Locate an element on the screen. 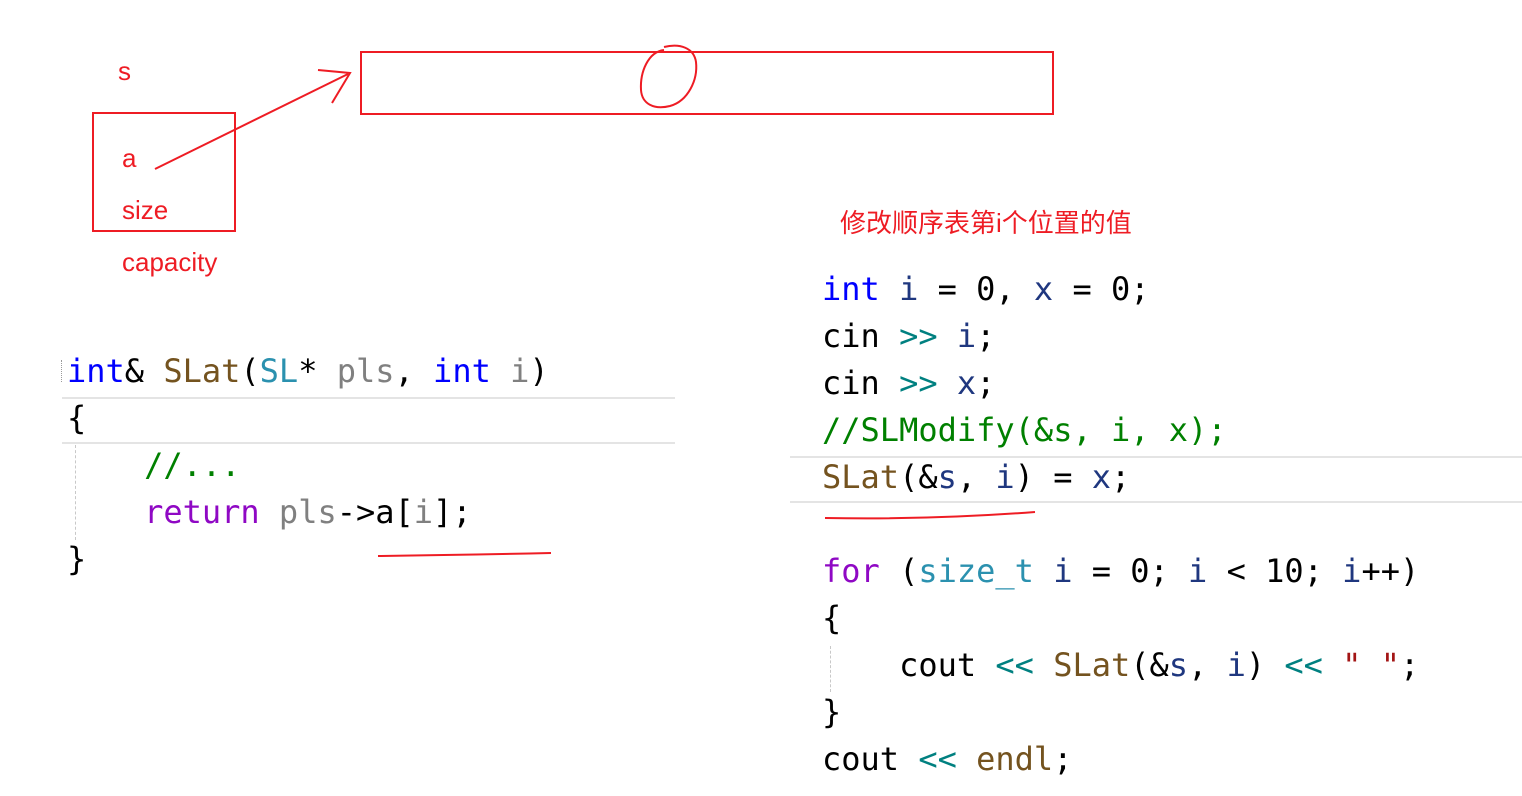  array-memory-box is located at coordinates (707, 83).